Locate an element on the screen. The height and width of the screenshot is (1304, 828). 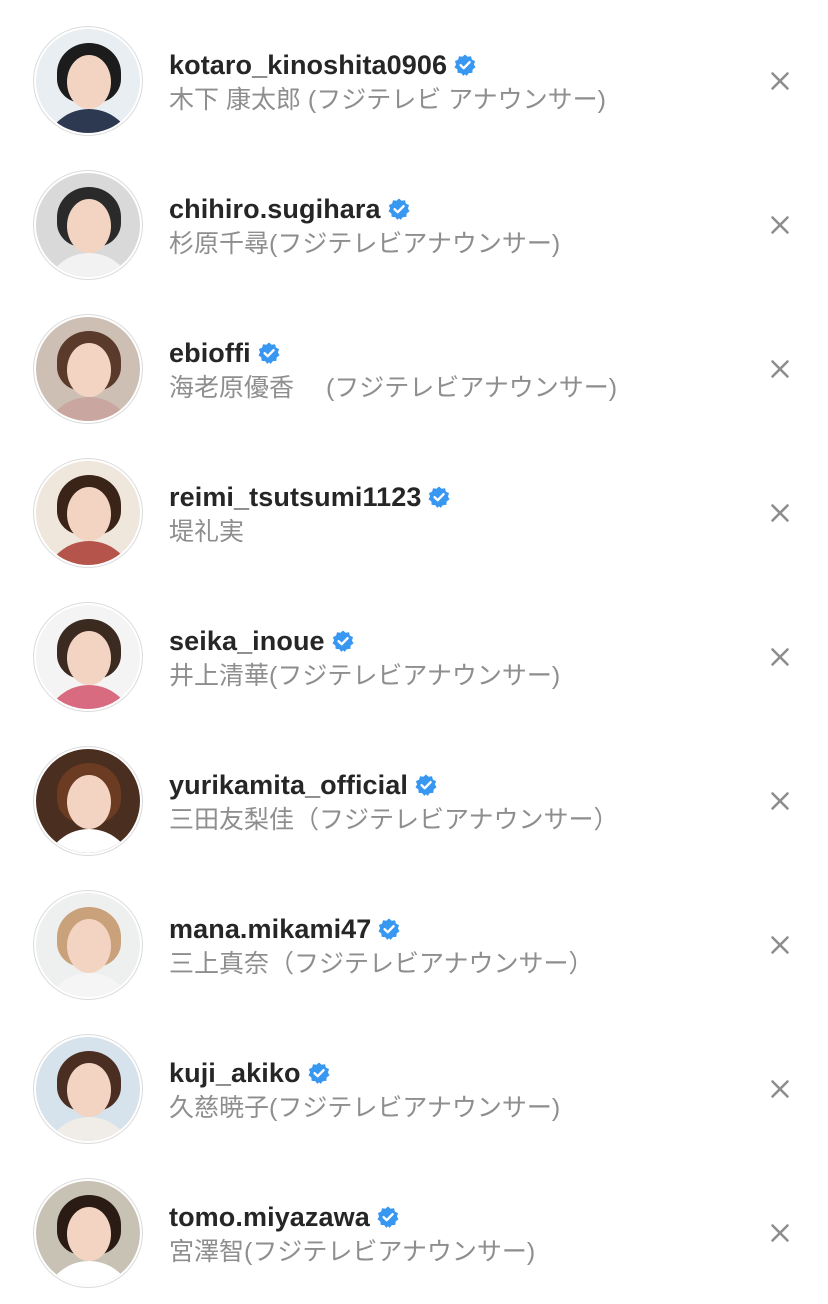
full-name: 堤礼実 is located at coordinates (207, 532).